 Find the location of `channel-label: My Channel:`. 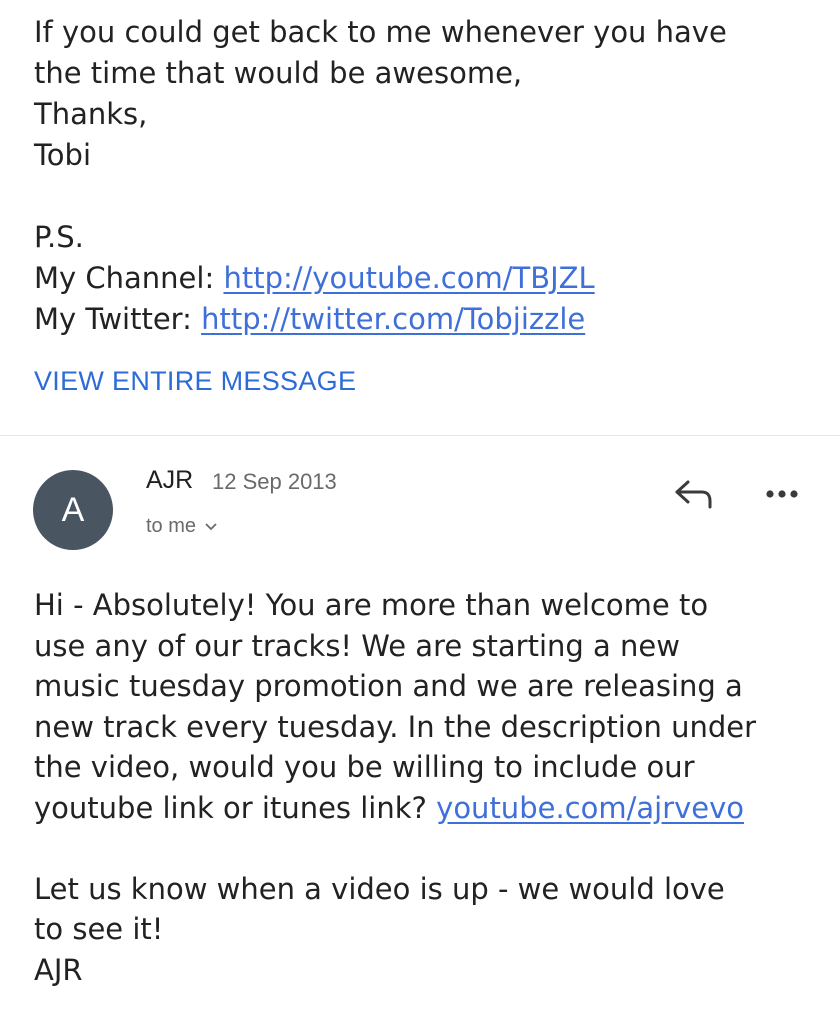

channel-label: My Channel: is located at coordinates (129, 278).